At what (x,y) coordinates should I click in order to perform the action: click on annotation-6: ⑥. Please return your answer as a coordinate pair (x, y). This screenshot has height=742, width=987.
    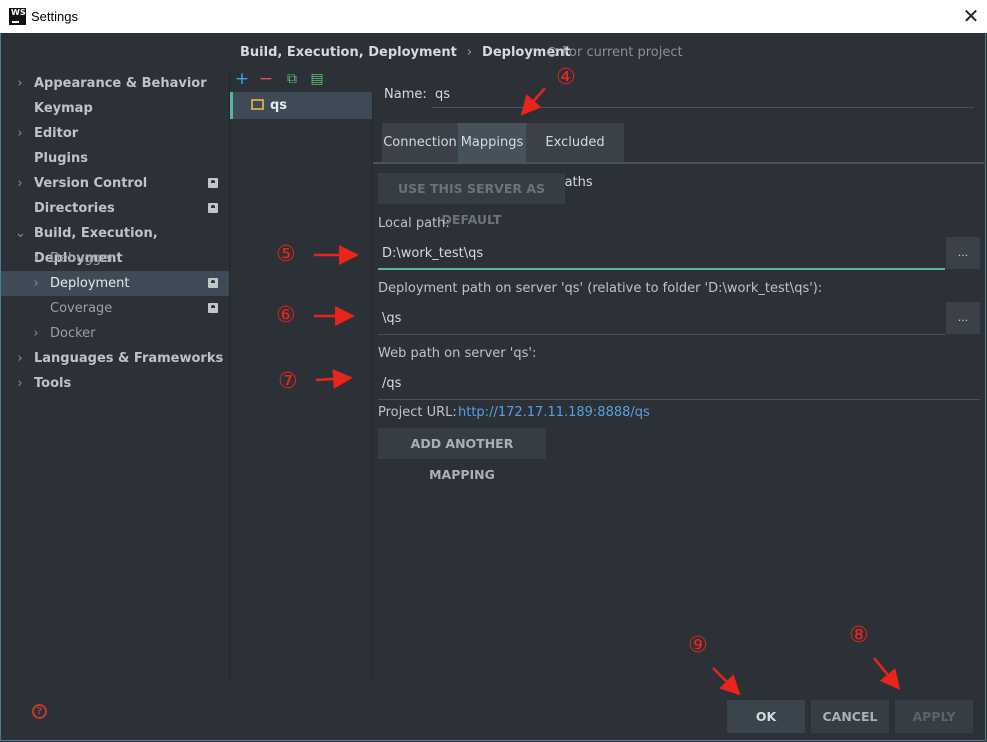
    Looking at the image, I should click on (286, 315).